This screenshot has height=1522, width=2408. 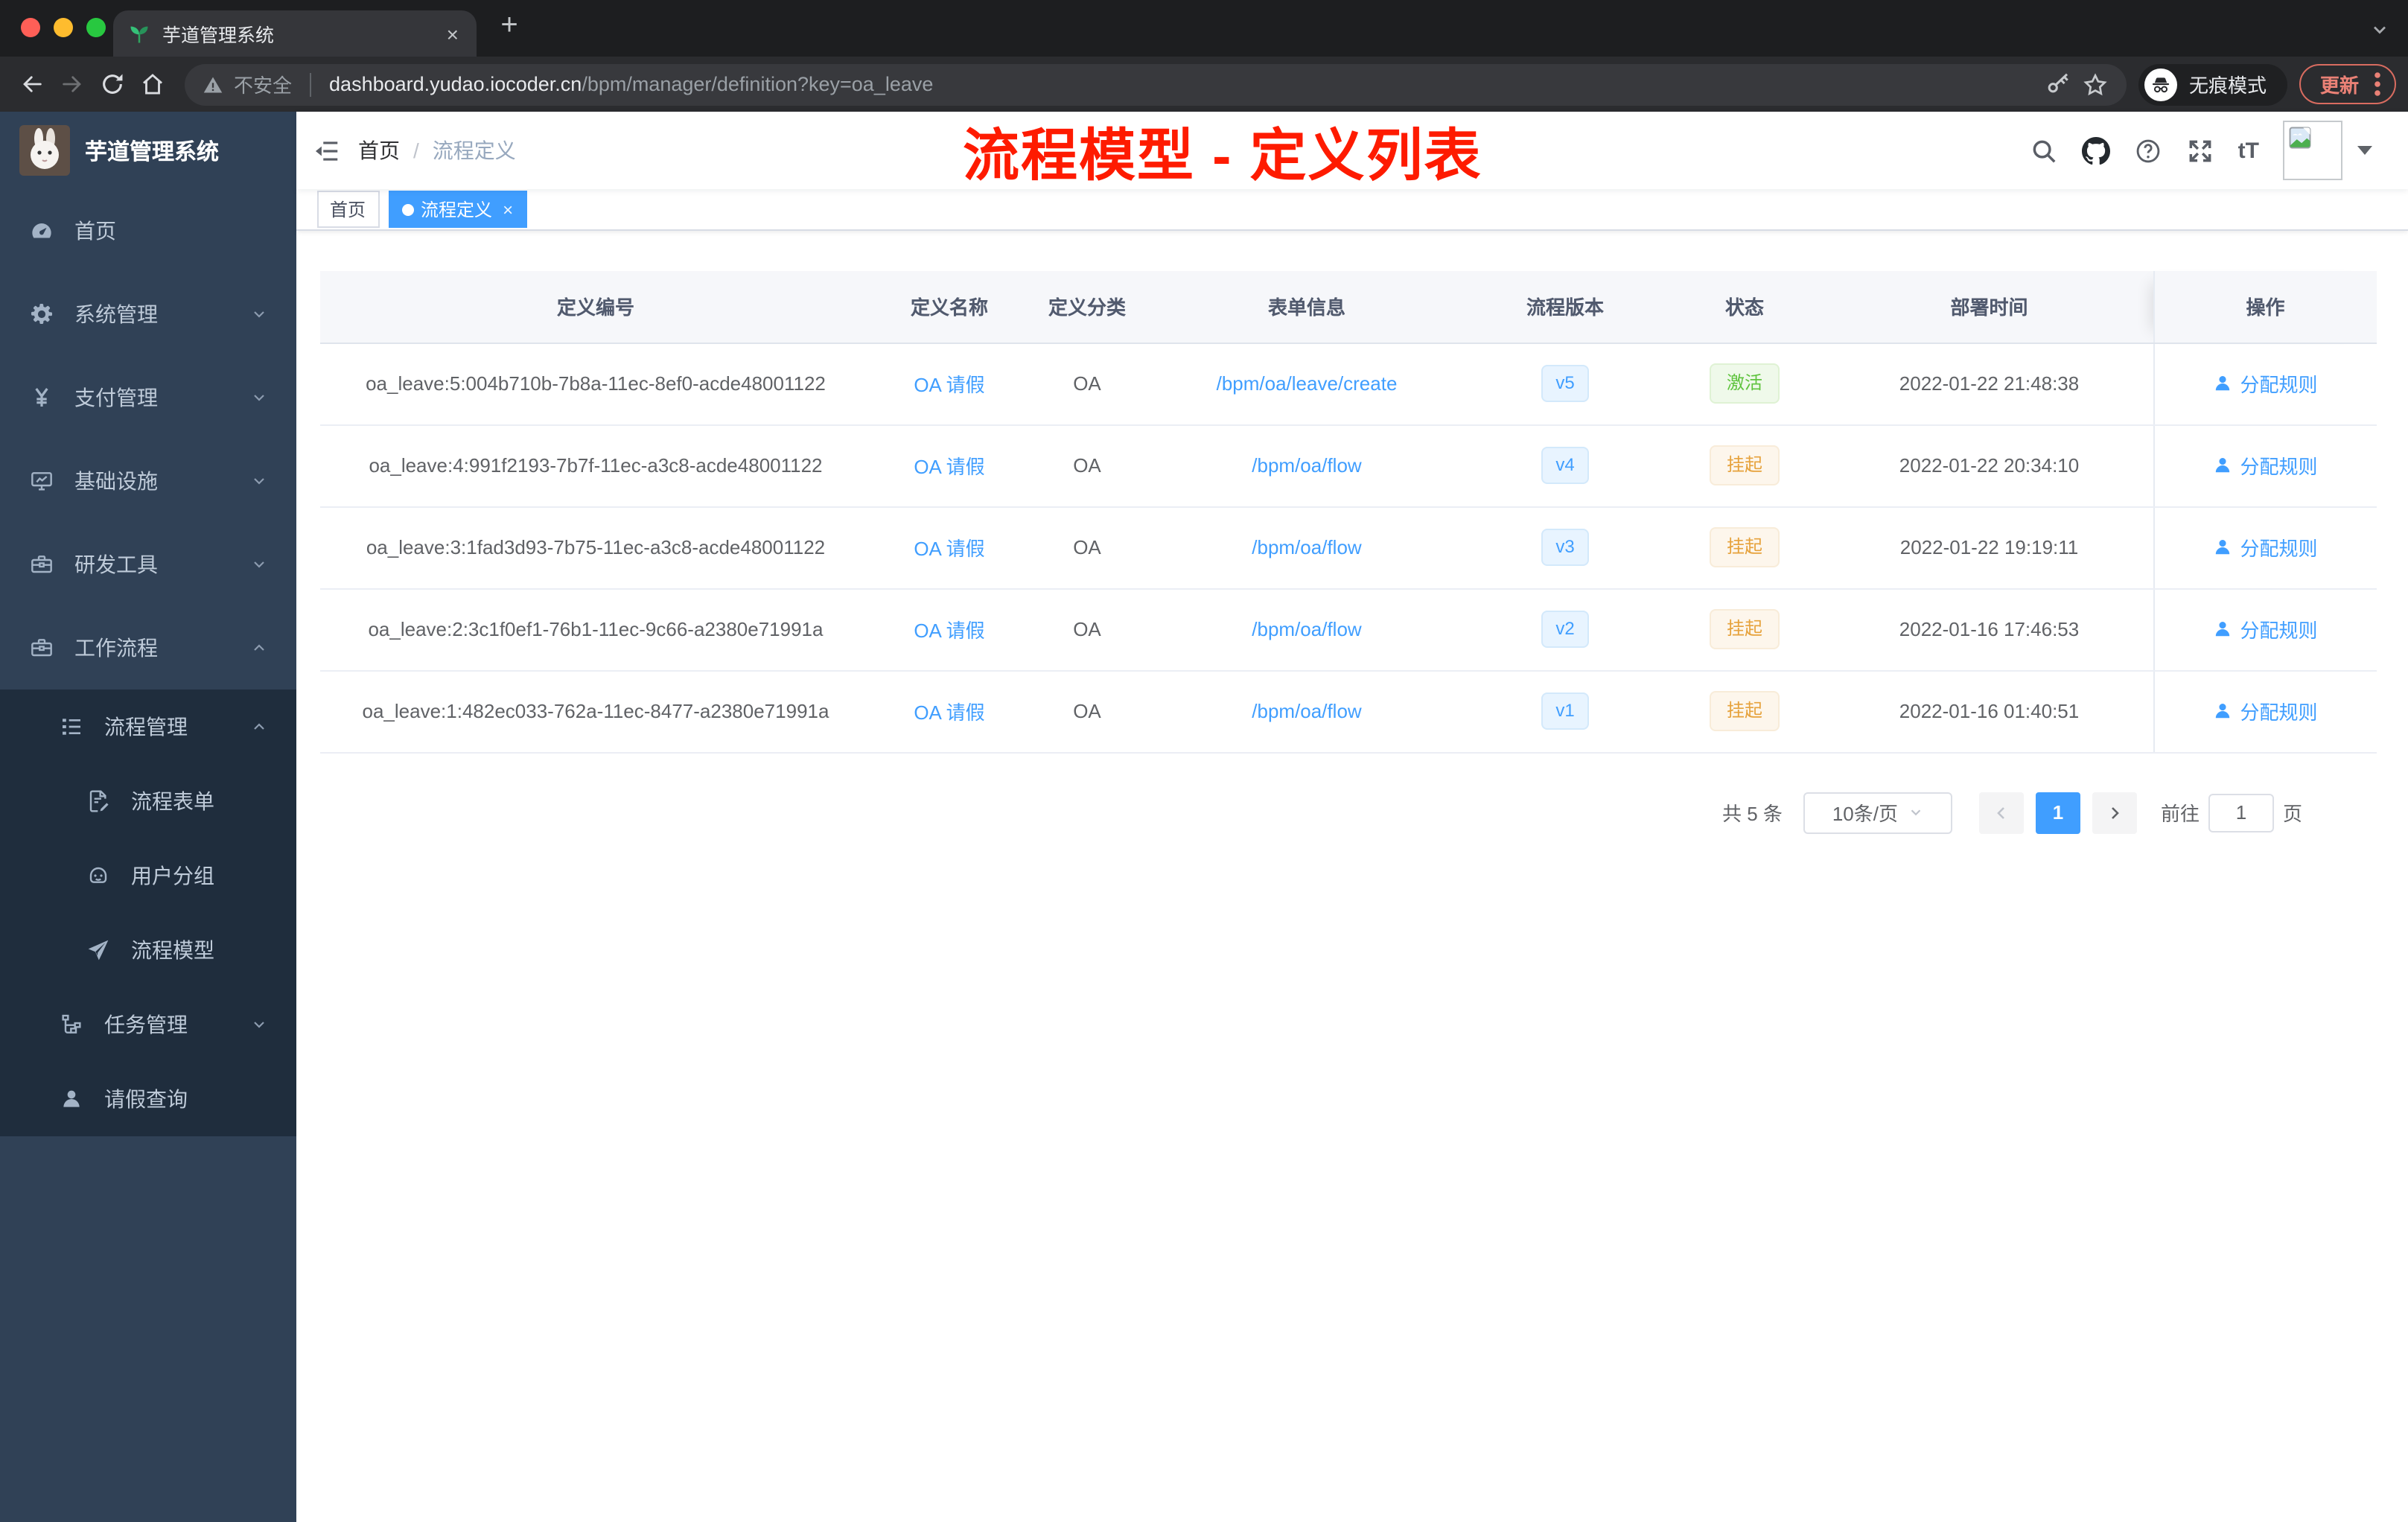 I want to click on column-header-2: 定义分类, so click(x=1087, y=307).